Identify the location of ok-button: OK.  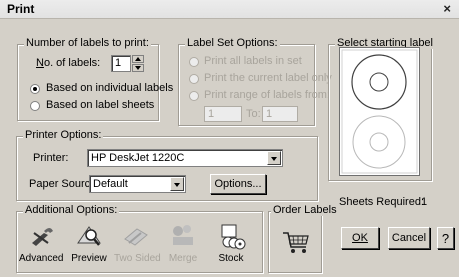
(360, 238).